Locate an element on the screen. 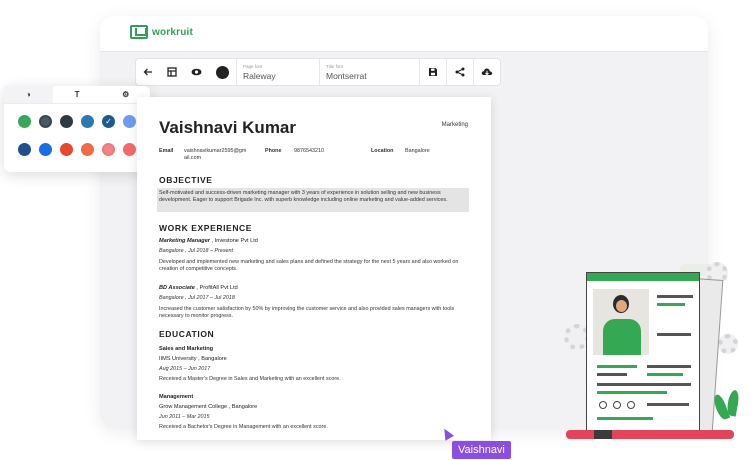 The width and height of the screenshot is (755, 460). check-icon: ✓ is located at coordinates (108, 121).